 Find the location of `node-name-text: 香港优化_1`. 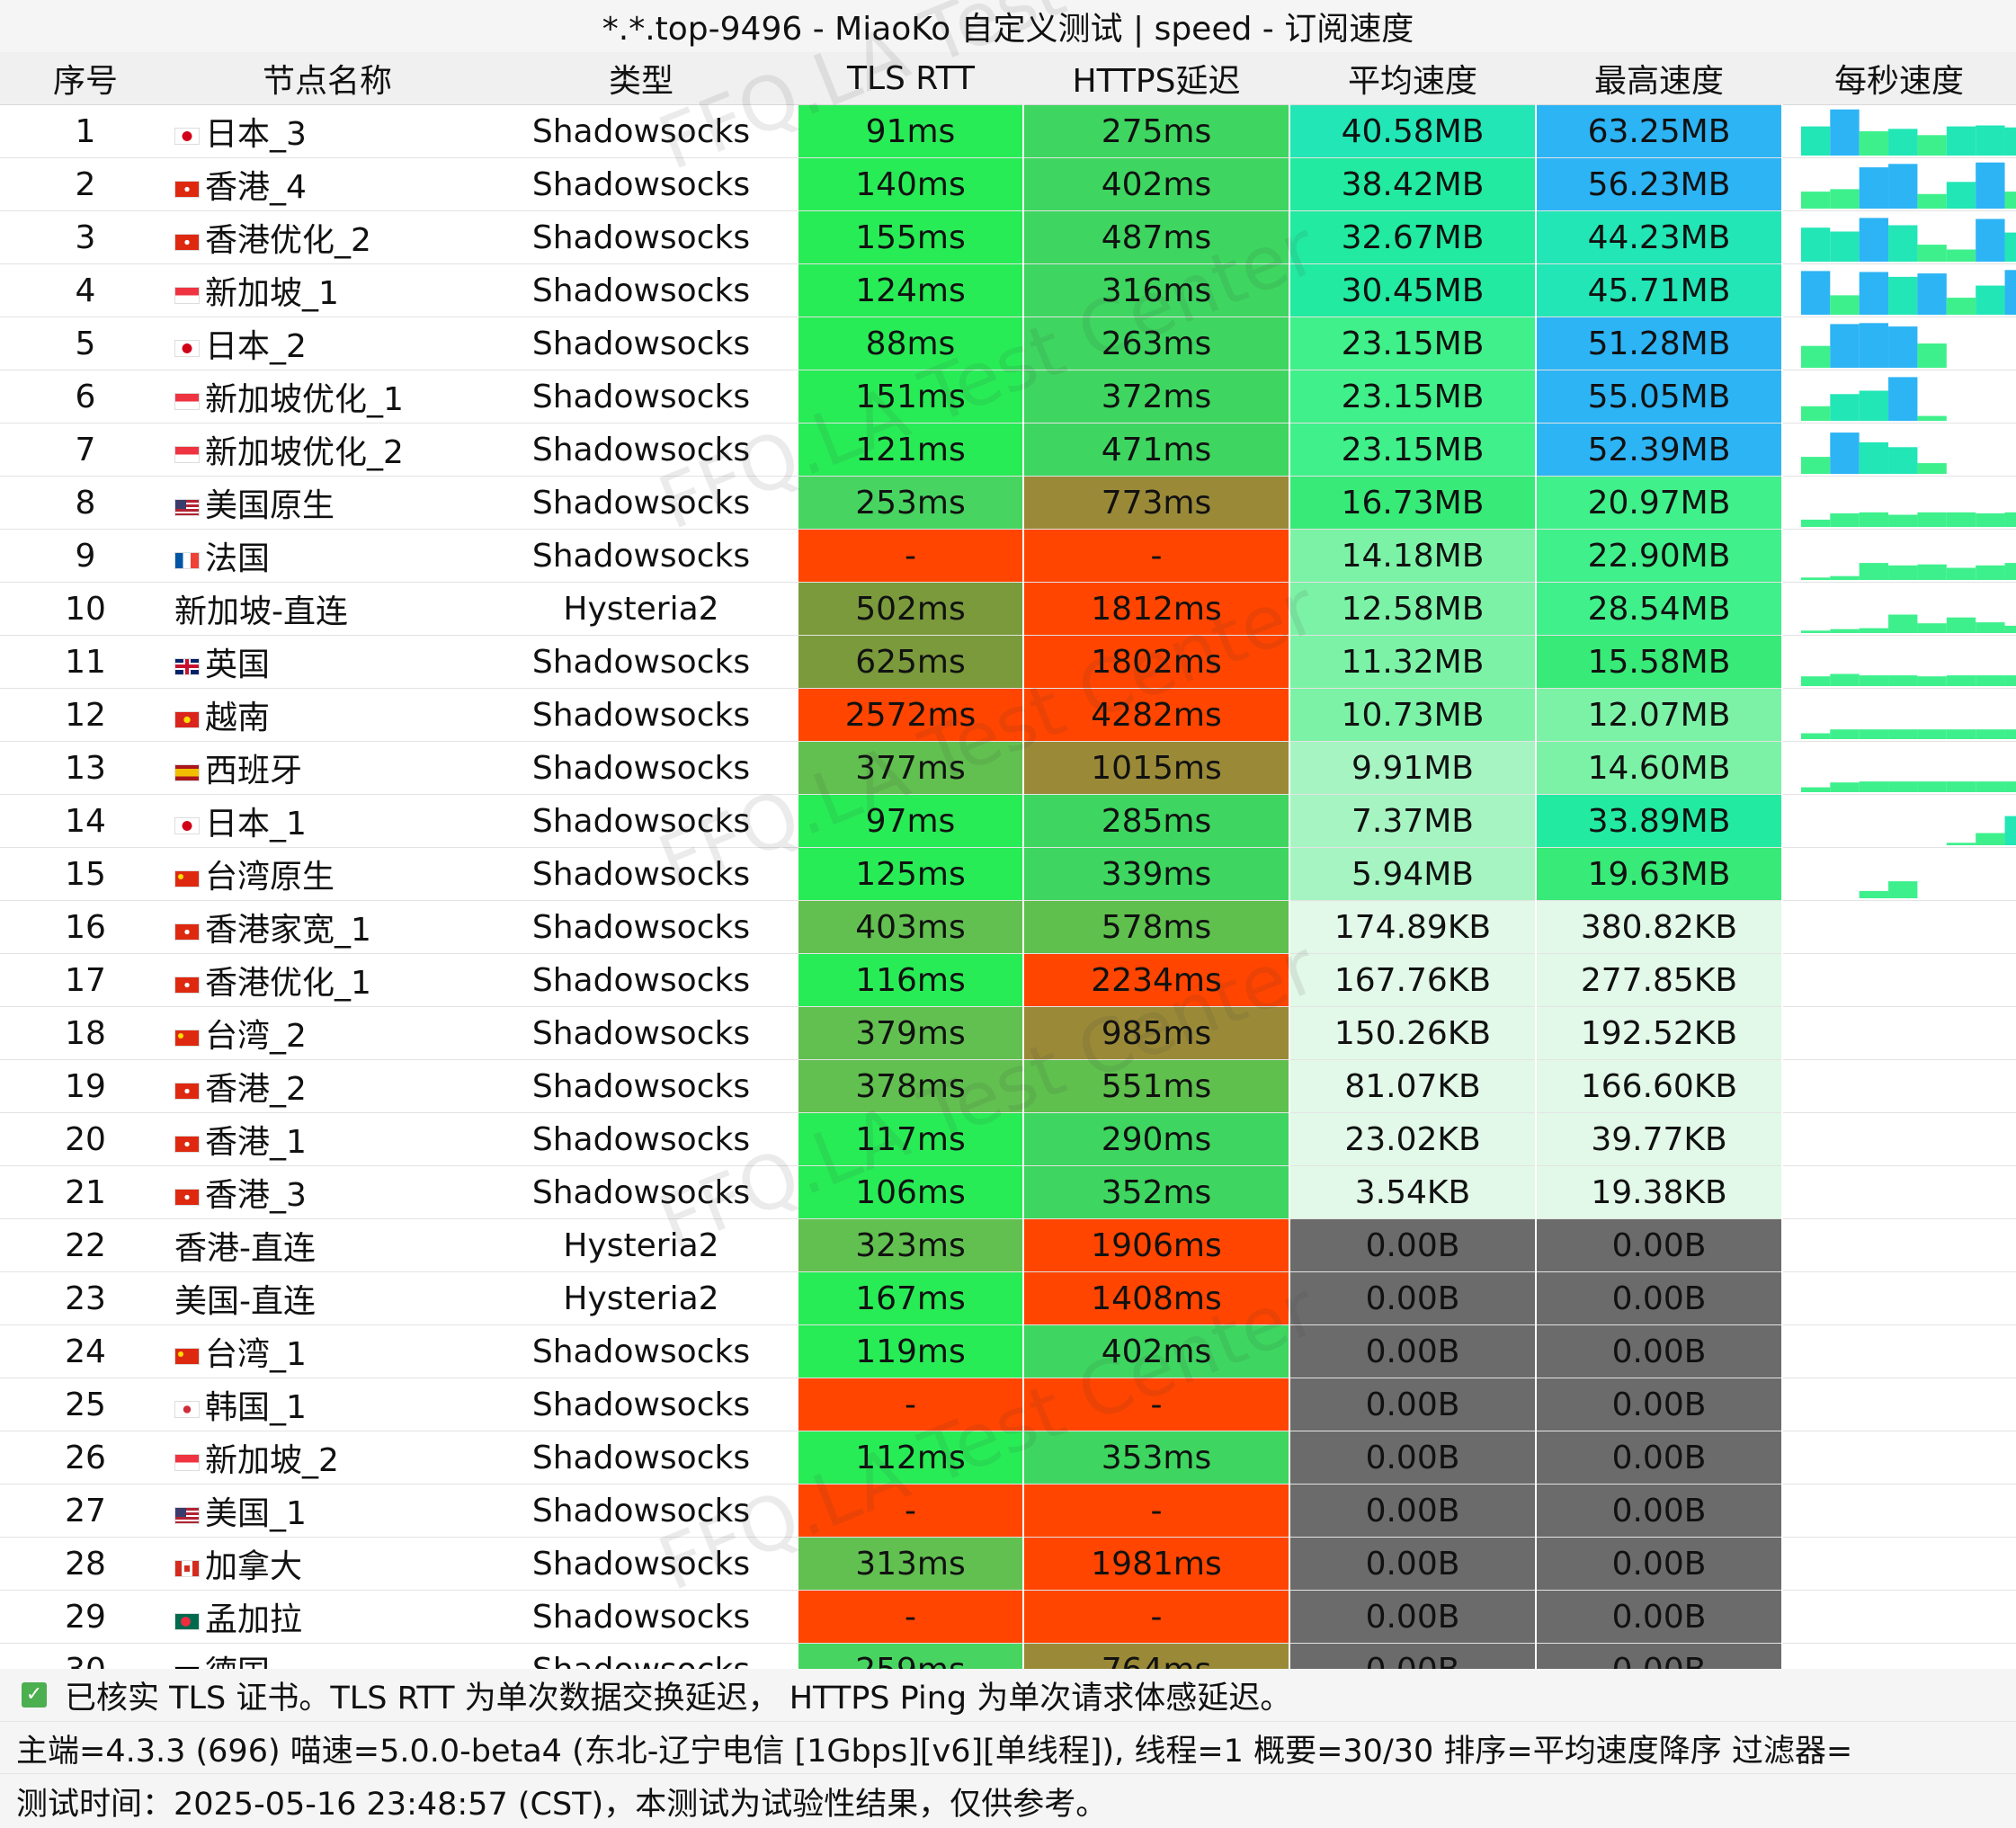

node-name-text: 香港优化_1 is located at coordinates (288, 984).